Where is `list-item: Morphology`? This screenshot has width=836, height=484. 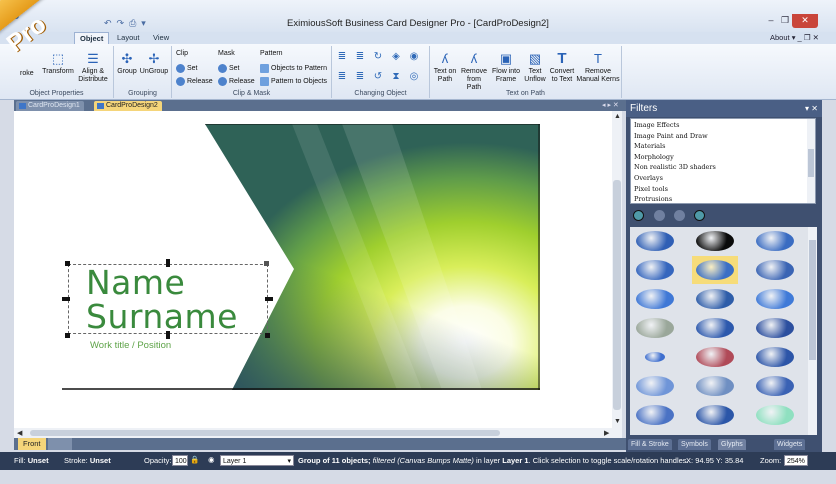
list-item: Morphology is located at coordinates (723, 157).